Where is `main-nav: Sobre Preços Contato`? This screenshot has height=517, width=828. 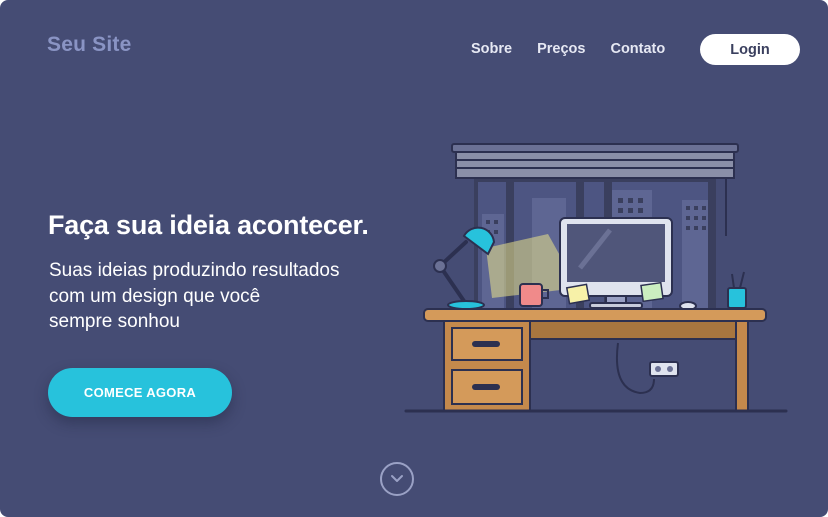
main-nav: Sobre Preços Contato is located at coordinates (580, 49).